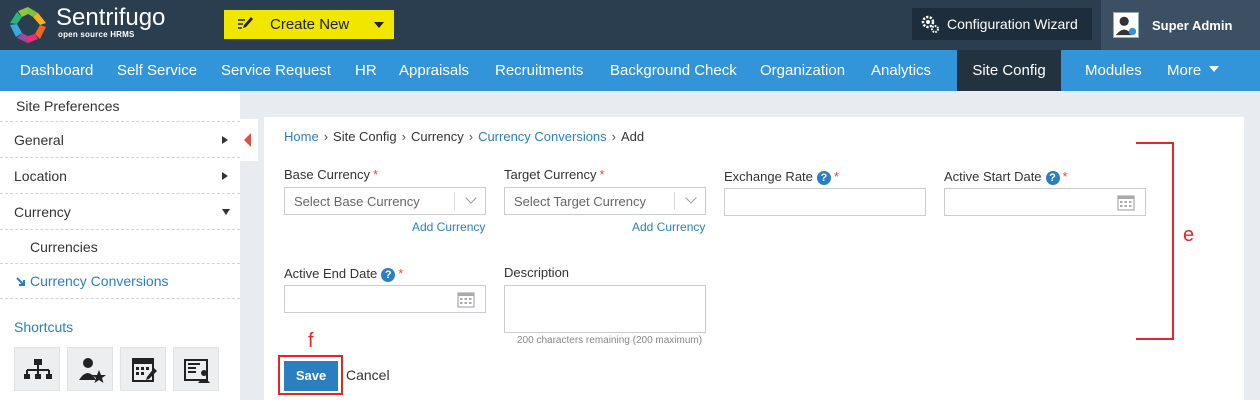 The width and height of the screenshot is (1260, 400). I want to click on create-new-label: Create New, so click(310, 24).